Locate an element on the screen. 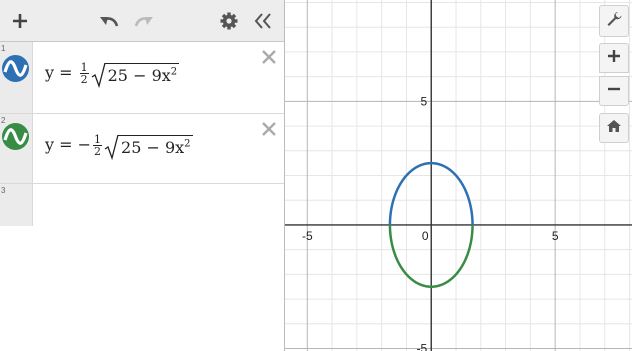  expression-index: 1 is located at coordinates (3, 48).